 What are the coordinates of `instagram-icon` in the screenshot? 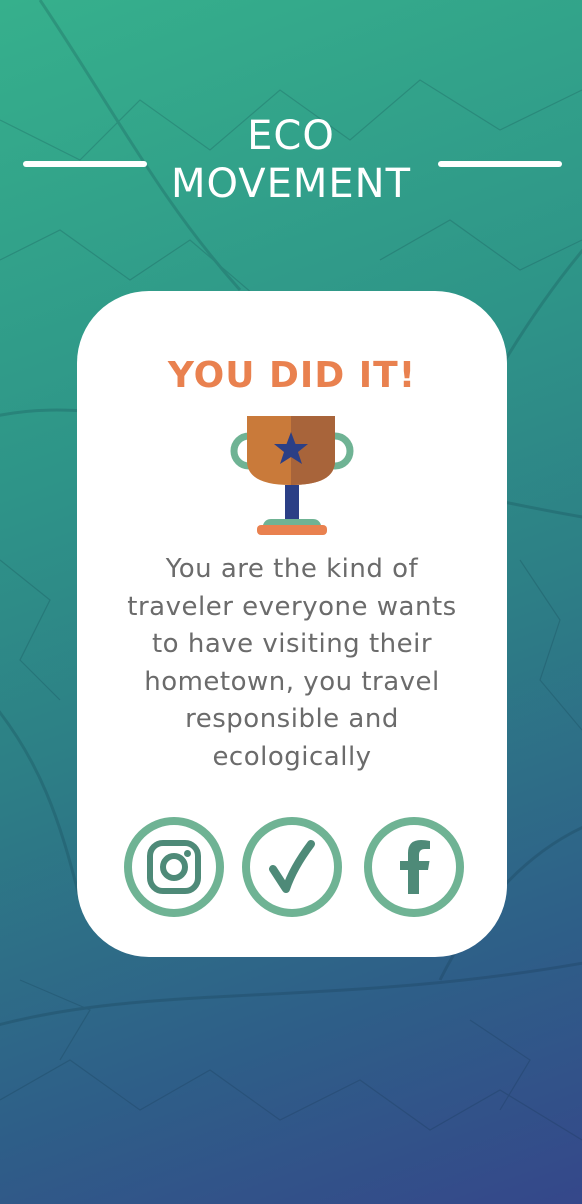 It's located at (174, 867).